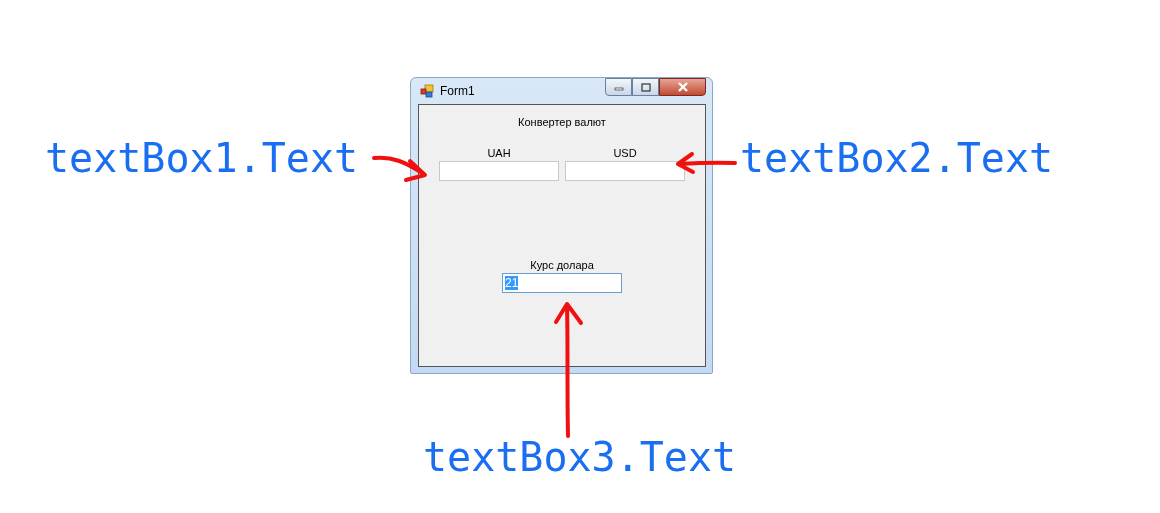  What do you see at coordinates (562, 283) in the screenshot?
I see `text-box: 21` at bounding box center [562, 283].